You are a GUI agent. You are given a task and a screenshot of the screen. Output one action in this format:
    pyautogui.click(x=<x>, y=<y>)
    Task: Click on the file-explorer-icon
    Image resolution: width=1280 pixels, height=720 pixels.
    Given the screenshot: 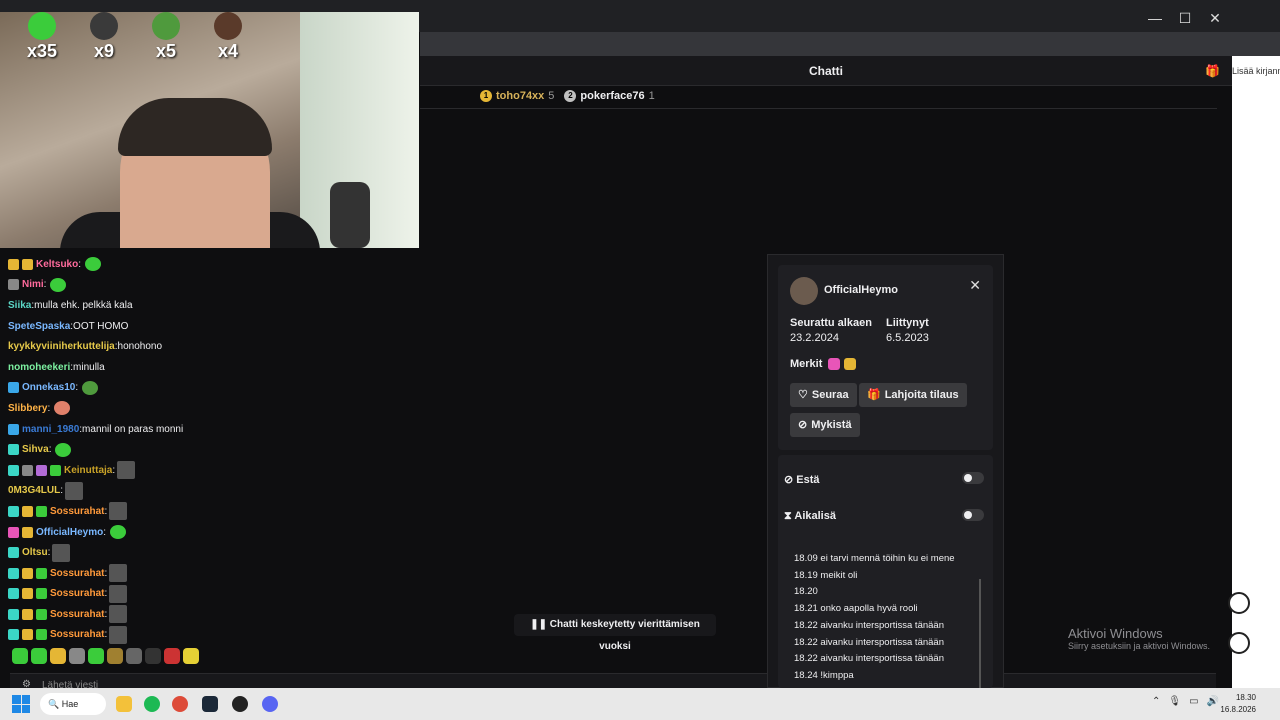 What is the action you would take?
    pyautogui.click(x=124, y=704)
    